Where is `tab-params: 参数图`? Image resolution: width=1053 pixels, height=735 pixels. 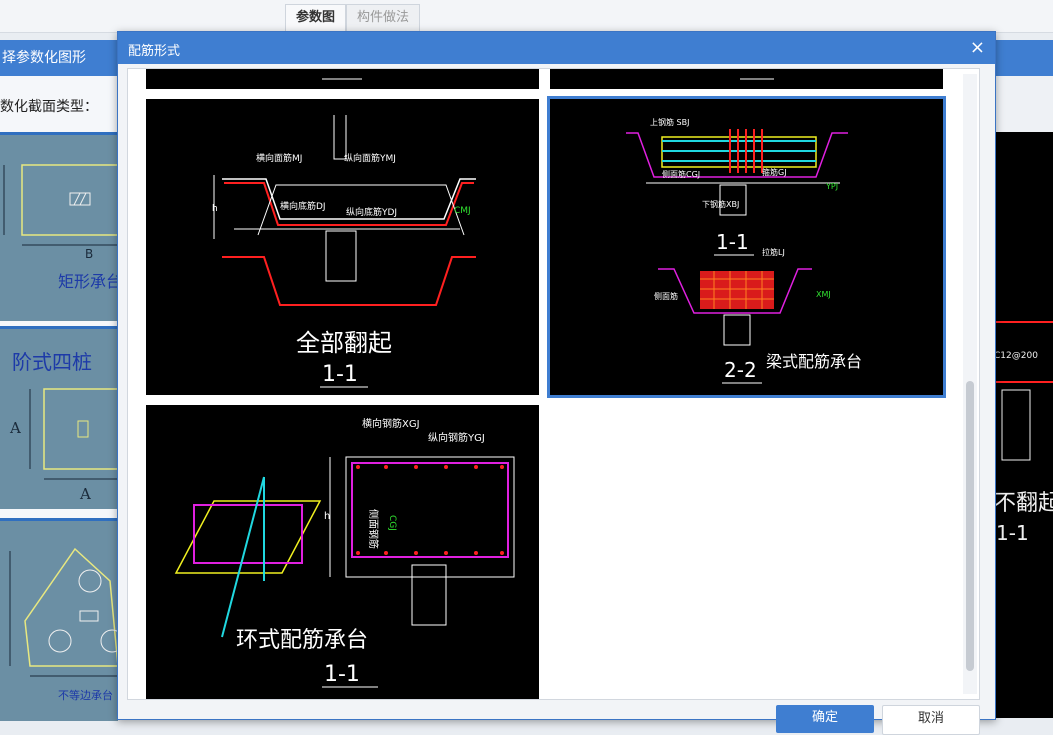 tab-params: 参数图 is located at coordinates (316, 17).